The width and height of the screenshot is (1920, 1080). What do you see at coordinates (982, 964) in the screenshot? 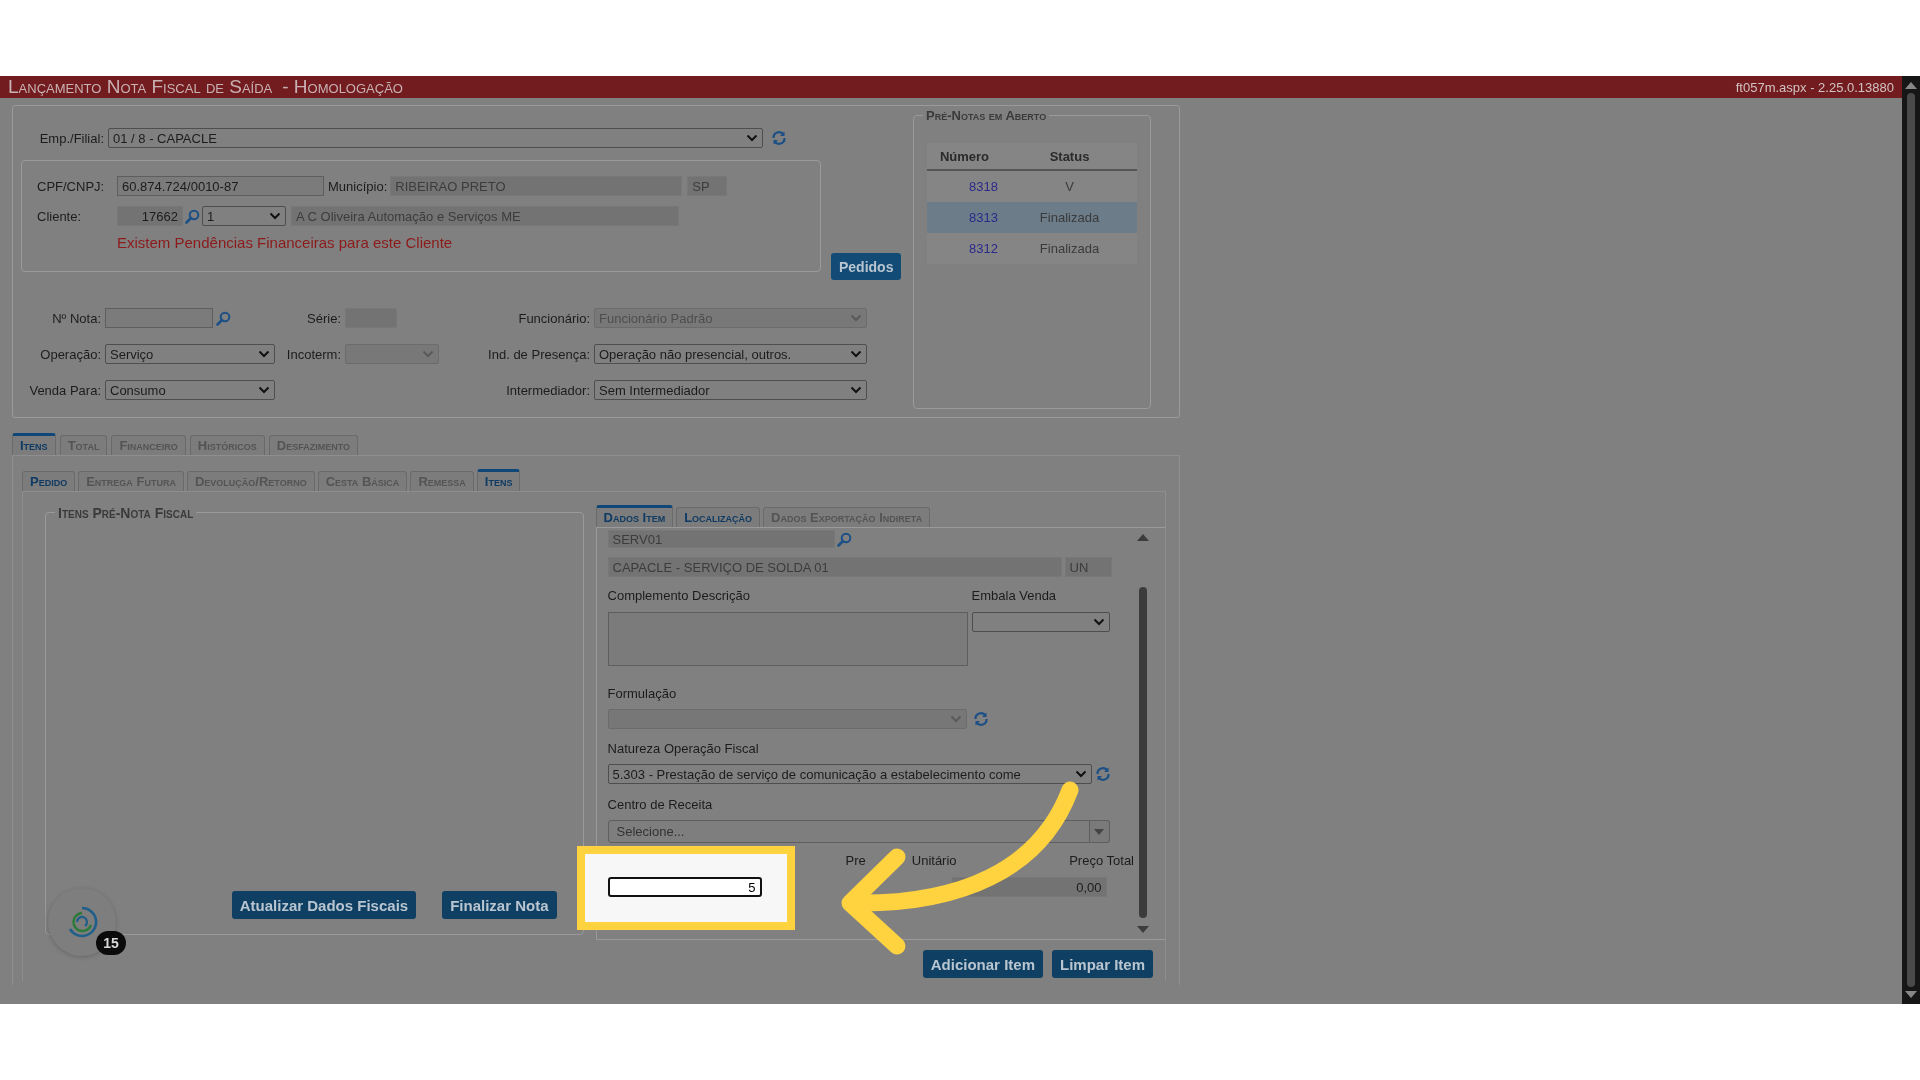
I see `action-button: Adicionar Item` at bounding box center [982, 964].